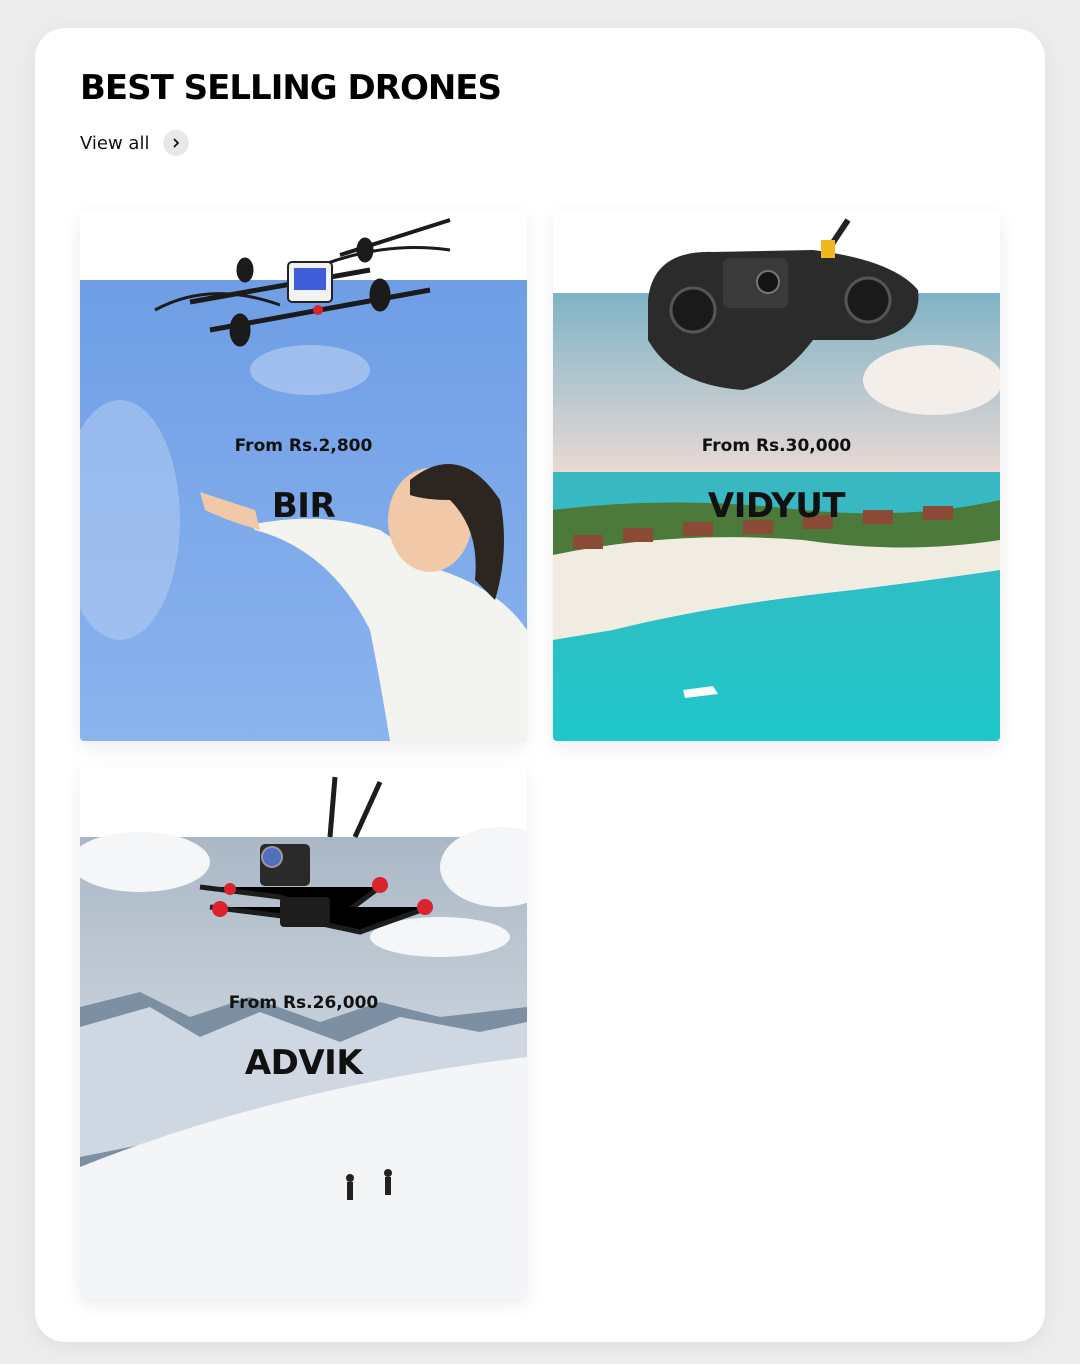 This screenshot has width=1080, height=1364. Describe the element at coordinates (303, 1003) in the screenshot. I see `product-price: From Rs.26,000` at that location.